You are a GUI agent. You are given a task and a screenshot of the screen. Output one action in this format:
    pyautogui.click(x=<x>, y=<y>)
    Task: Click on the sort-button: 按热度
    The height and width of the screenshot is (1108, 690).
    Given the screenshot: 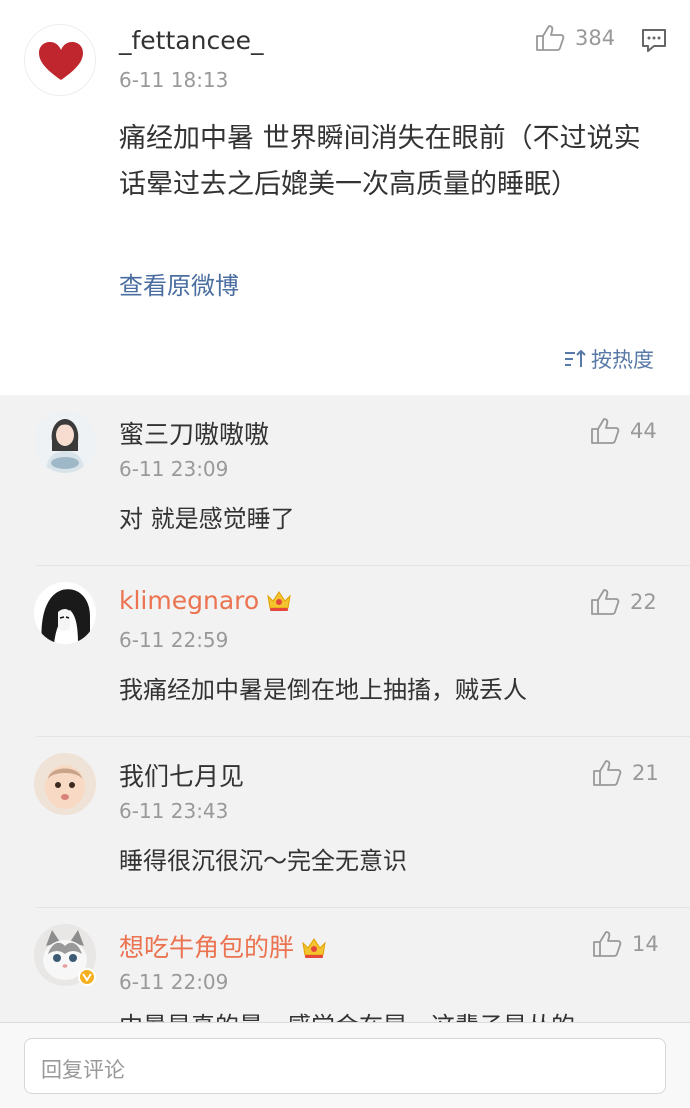 What is the action you would take?
    pyautogui.click(x=608, y=359)
    